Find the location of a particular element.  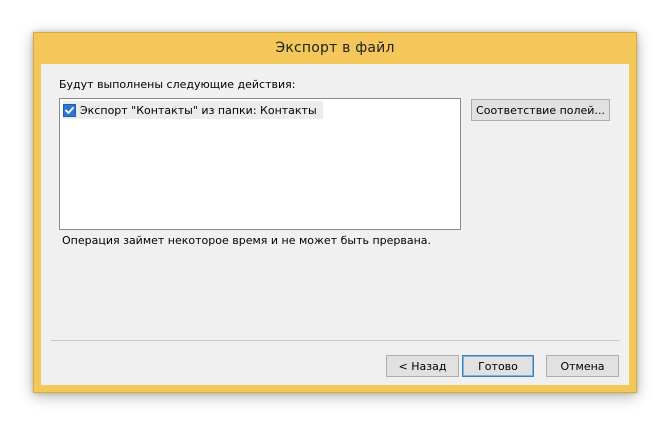

finish-button: Готово is located at coordinates (498, 366).